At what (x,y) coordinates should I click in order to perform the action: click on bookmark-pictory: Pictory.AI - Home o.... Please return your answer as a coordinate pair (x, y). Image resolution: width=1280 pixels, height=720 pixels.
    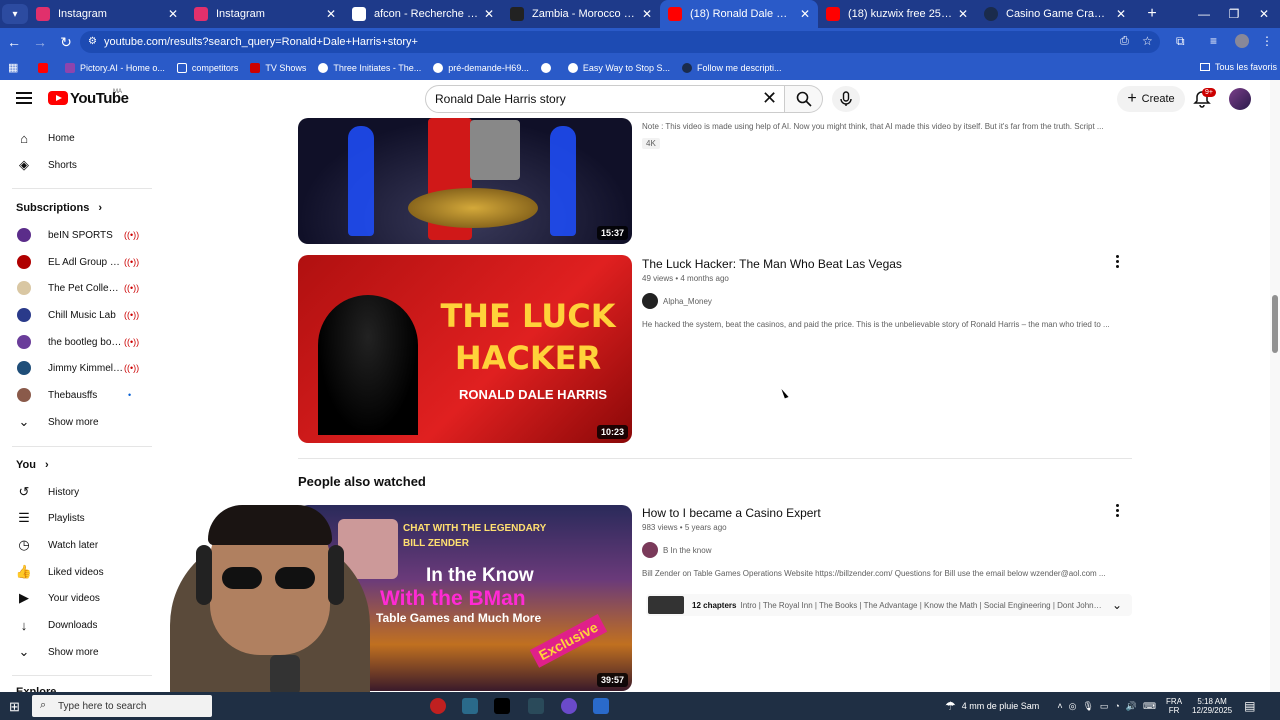
    Looking at the image, I should click on (115, 68).